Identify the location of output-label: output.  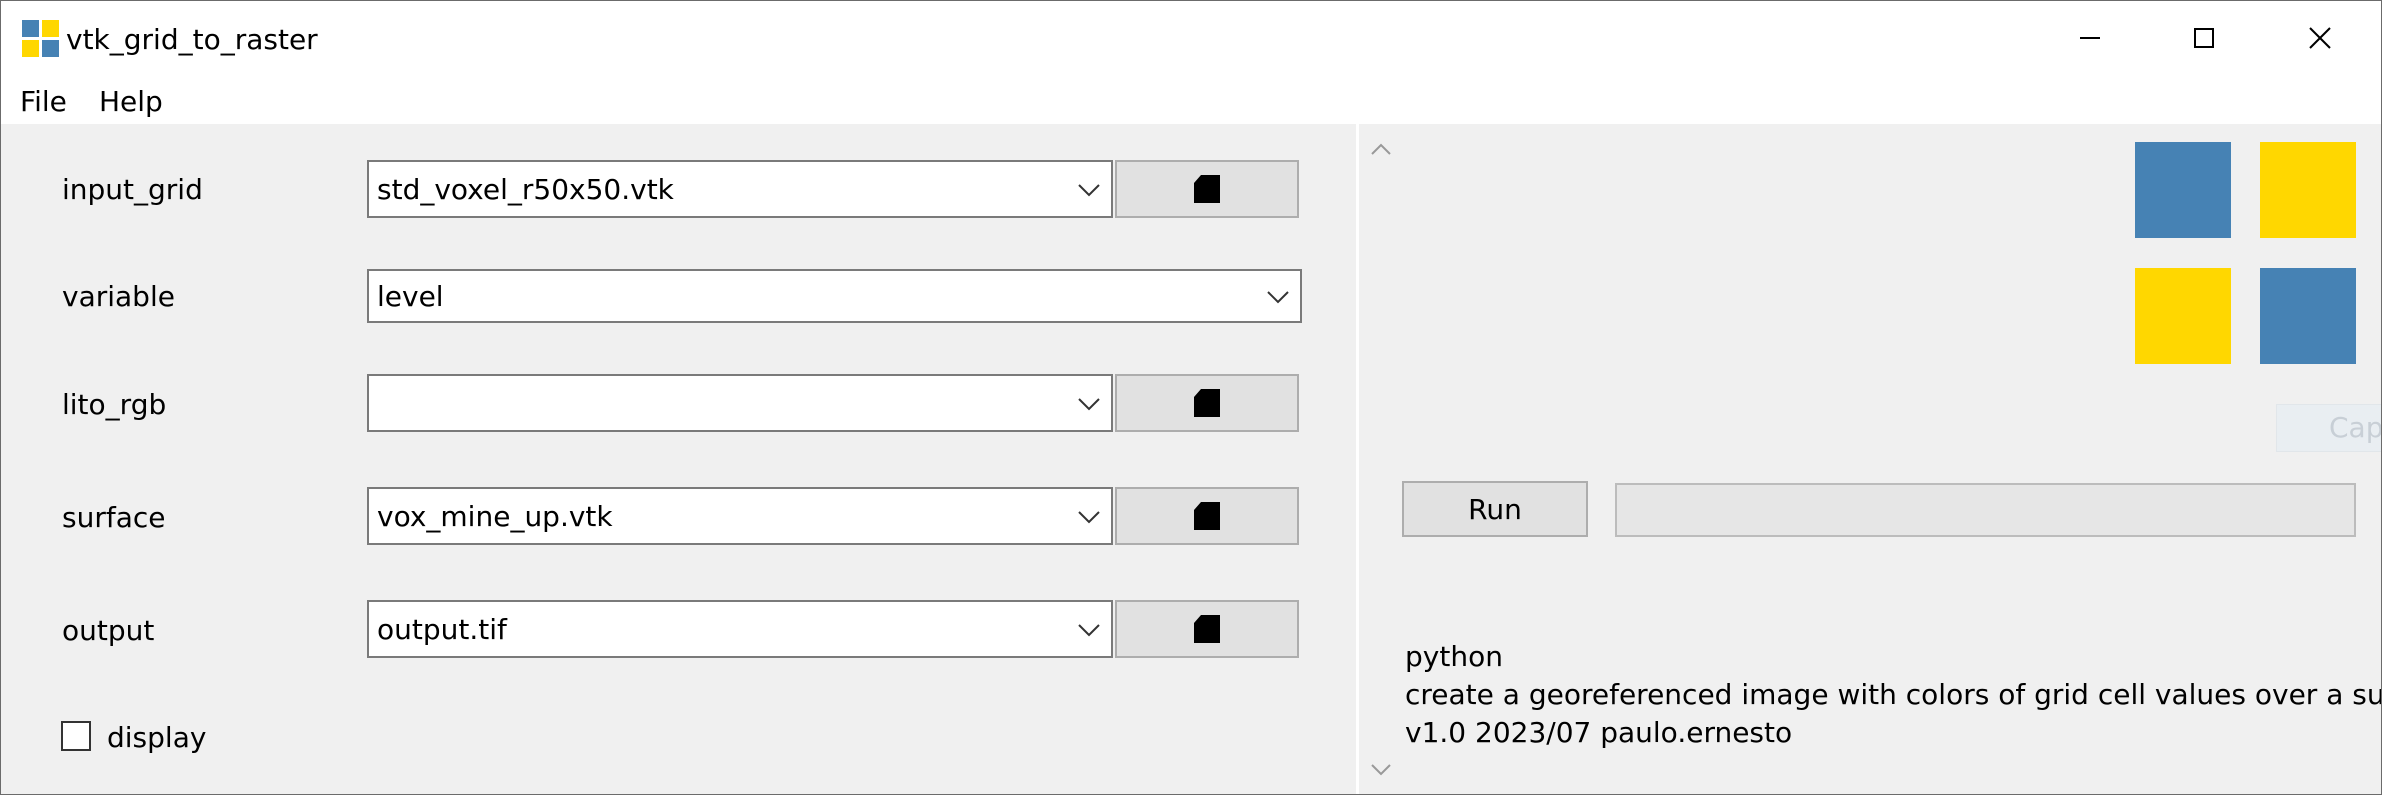
(108, 630).